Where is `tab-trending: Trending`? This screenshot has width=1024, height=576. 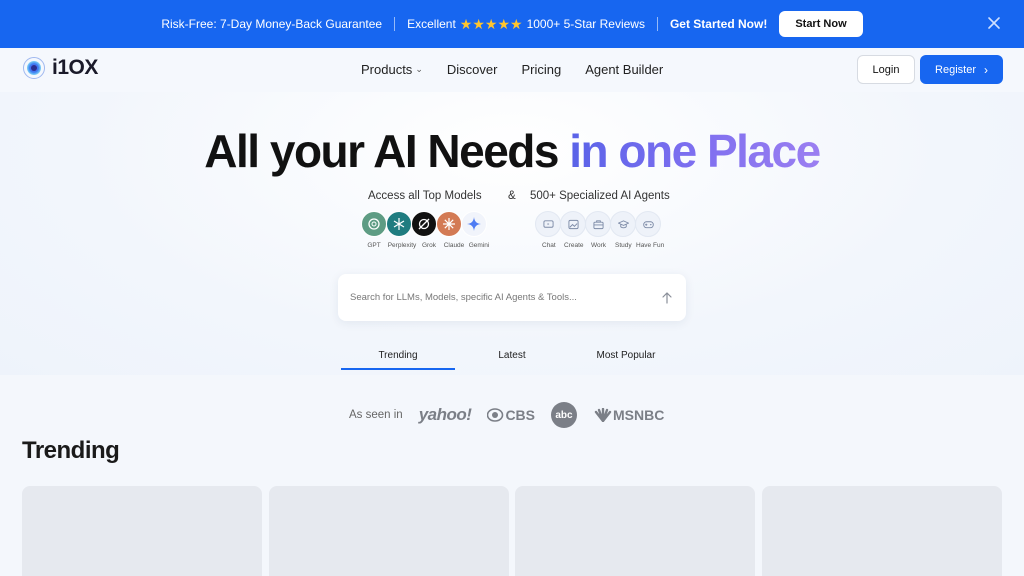 tab-trending: Trending is located at coordinates (398, 360).